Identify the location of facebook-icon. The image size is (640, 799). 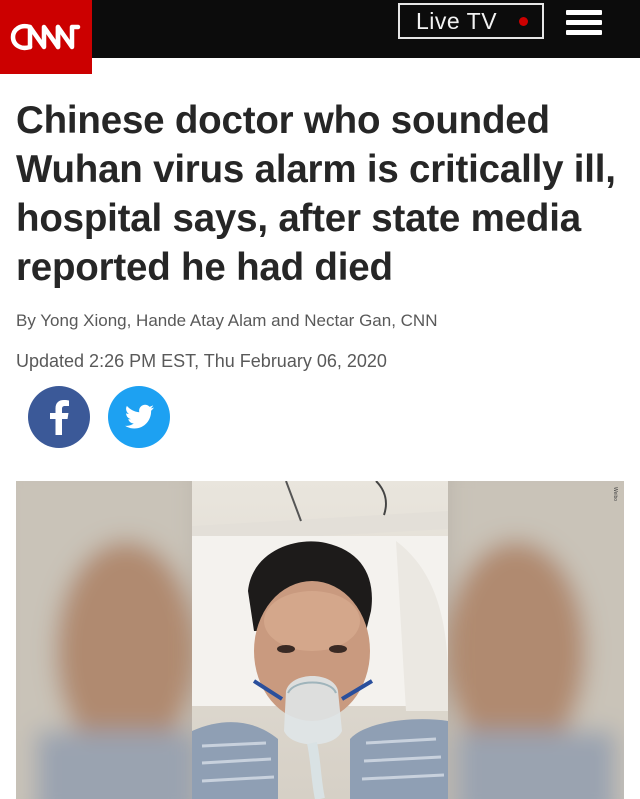
(59, 417).